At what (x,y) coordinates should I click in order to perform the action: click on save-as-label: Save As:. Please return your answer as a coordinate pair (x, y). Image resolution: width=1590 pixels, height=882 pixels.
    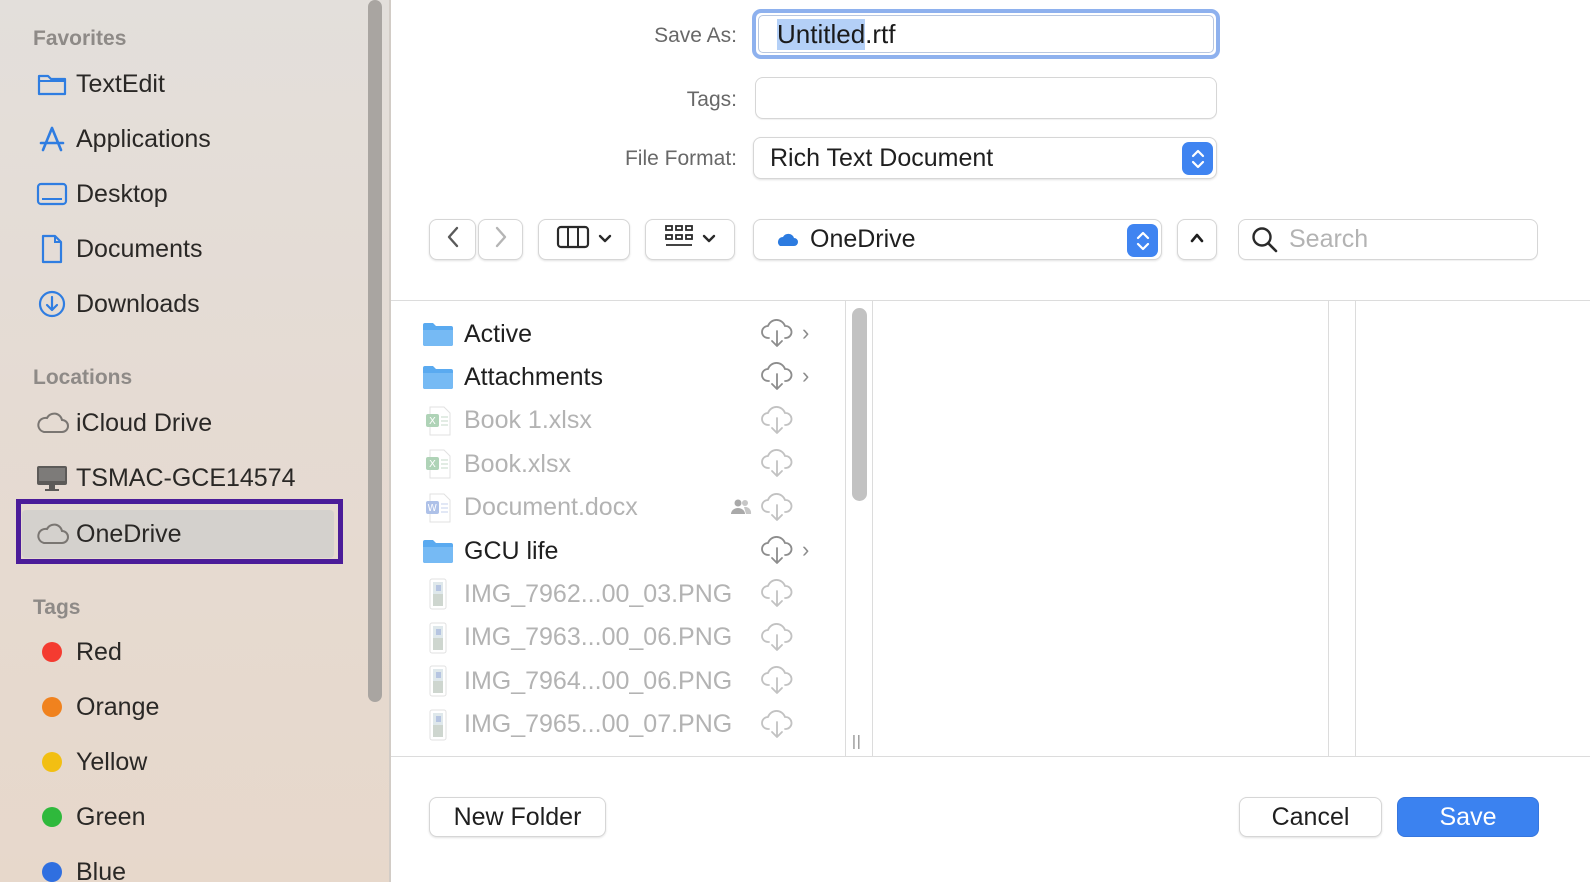
    Looking at the image, I should click on (695, 35).